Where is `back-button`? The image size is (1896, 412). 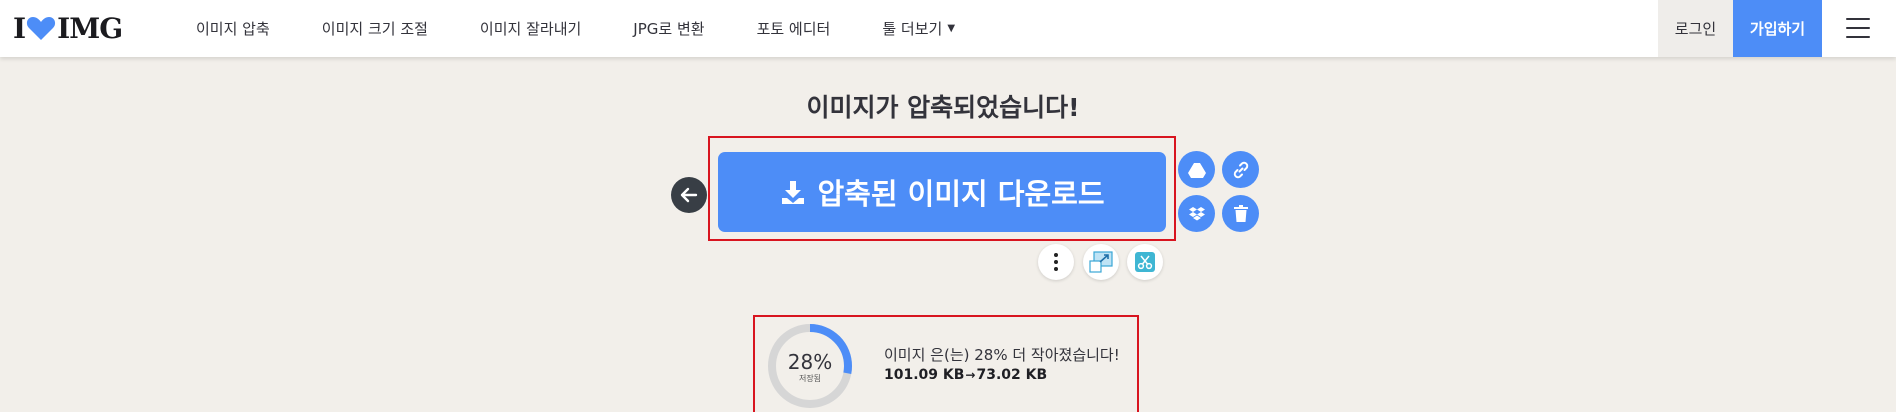
back-button is located at coordinates (689, 195).